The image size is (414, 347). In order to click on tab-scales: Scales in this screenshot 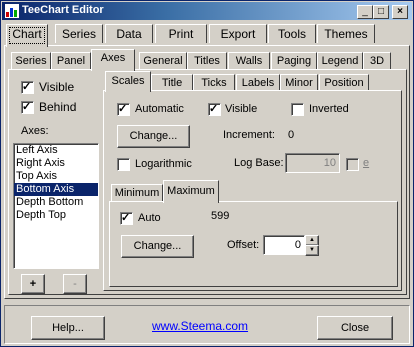, I will do `click(128, 81)`.